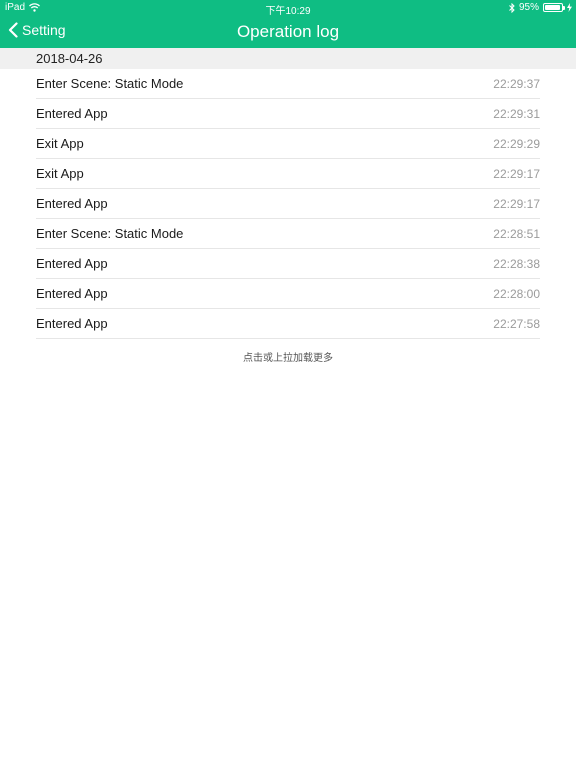 The height and width of the screenshot is (768, 576). I want to click on log-row: Entered App 22:27:58, so click(288, 324).